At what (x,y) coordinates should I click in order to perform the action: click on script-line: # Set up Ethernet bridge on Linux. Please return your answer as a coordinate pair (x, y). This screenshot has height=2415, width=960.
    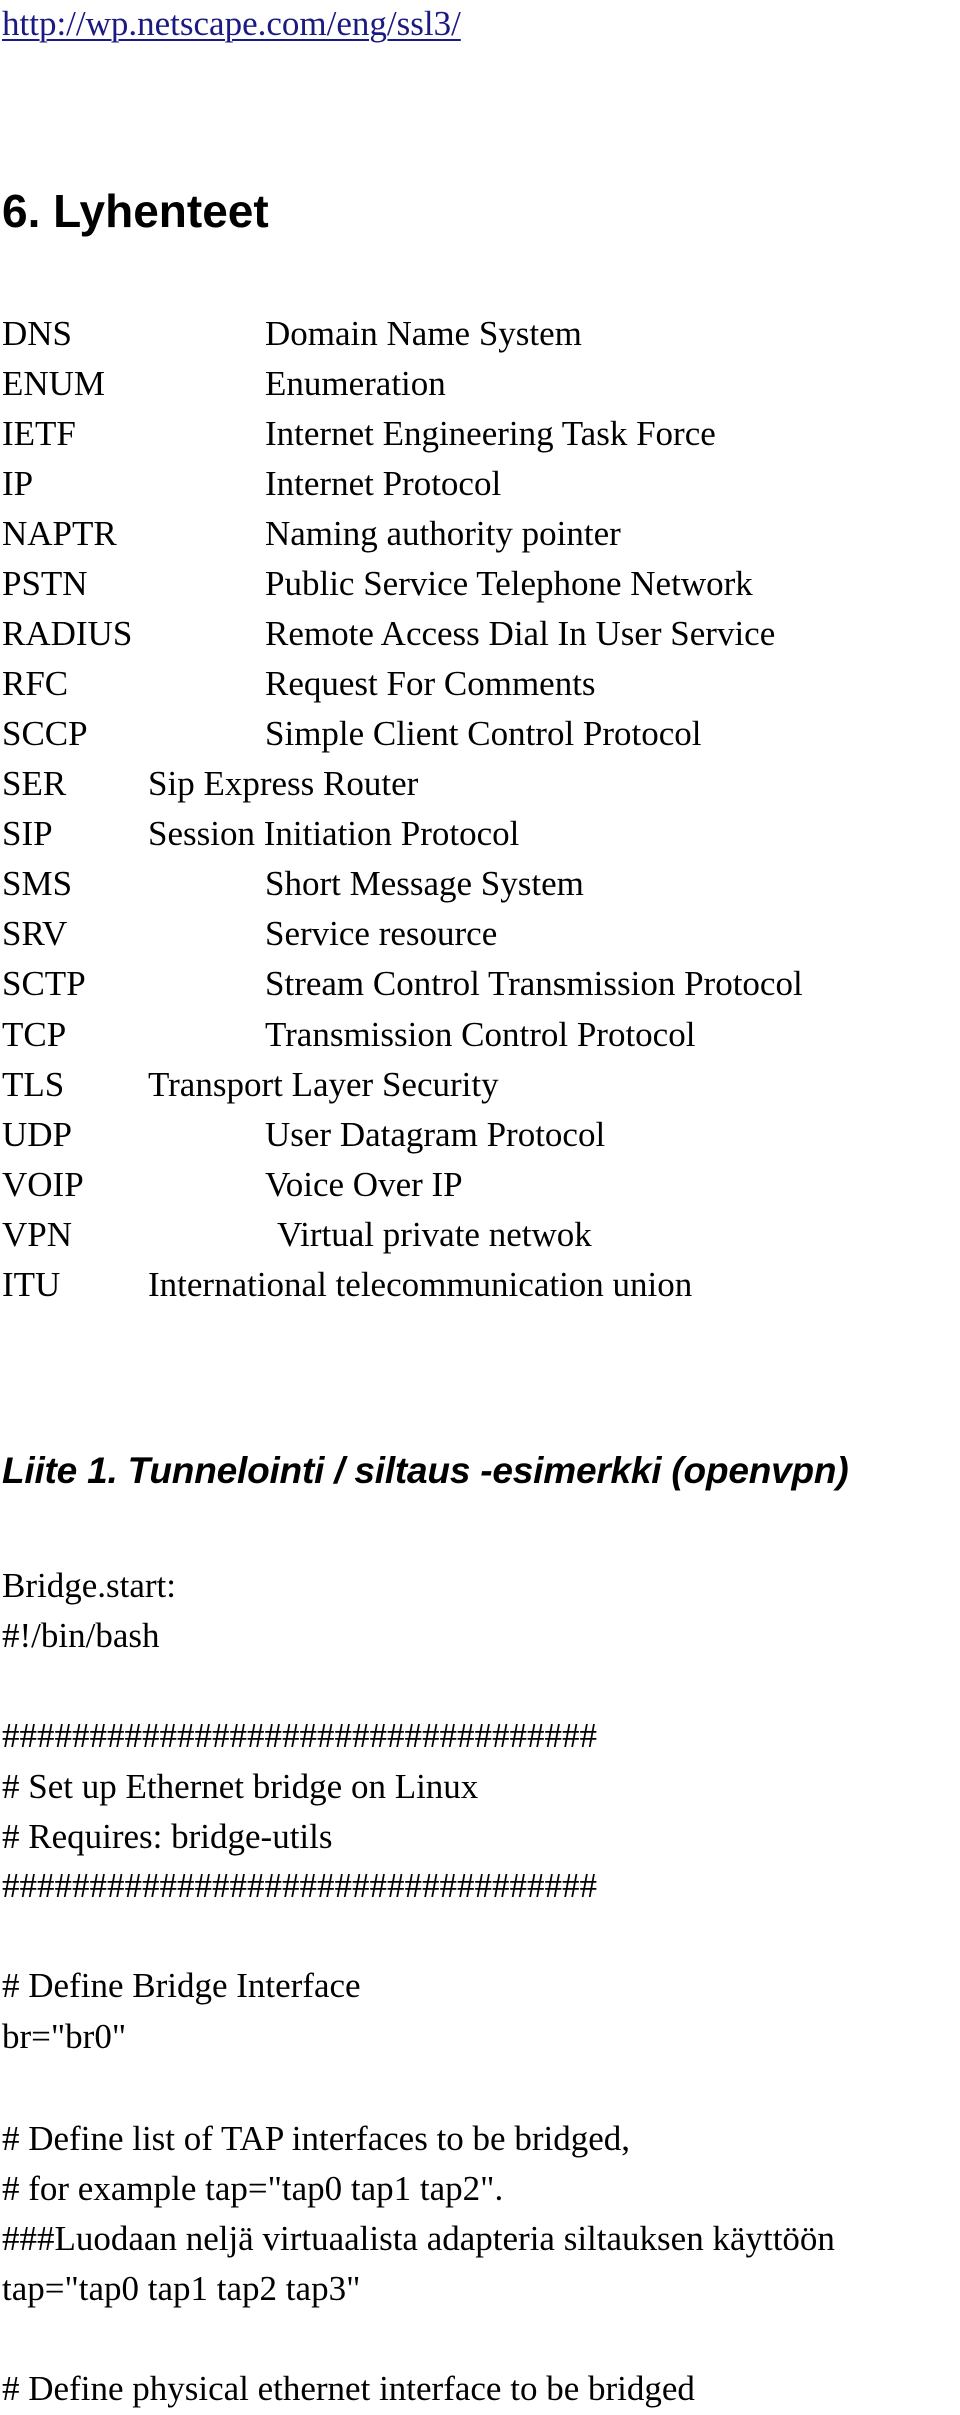
    Looking at the image, I should click on (240, 1786).